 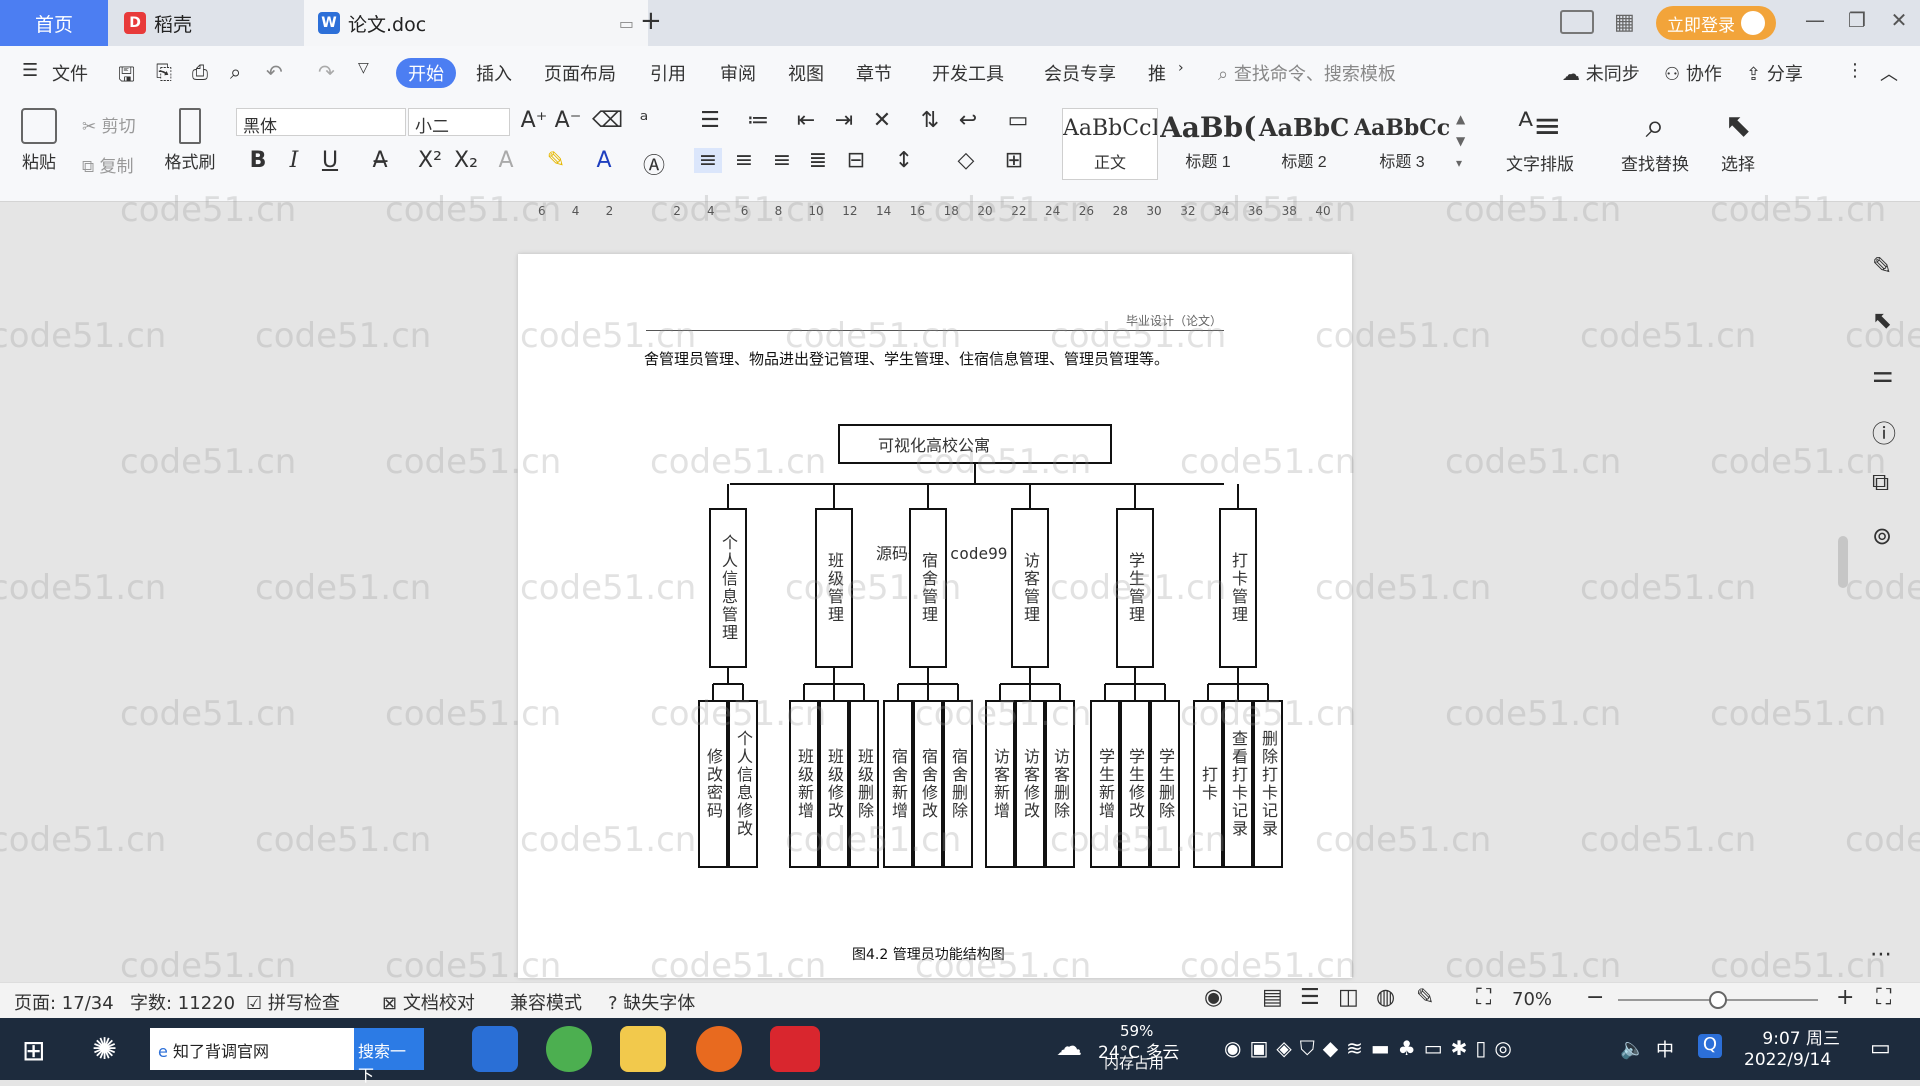 What do you see at coordinates (604, 160) in the screenshot?
I see `font-color-icon: A` at bounding box center [604, 160].